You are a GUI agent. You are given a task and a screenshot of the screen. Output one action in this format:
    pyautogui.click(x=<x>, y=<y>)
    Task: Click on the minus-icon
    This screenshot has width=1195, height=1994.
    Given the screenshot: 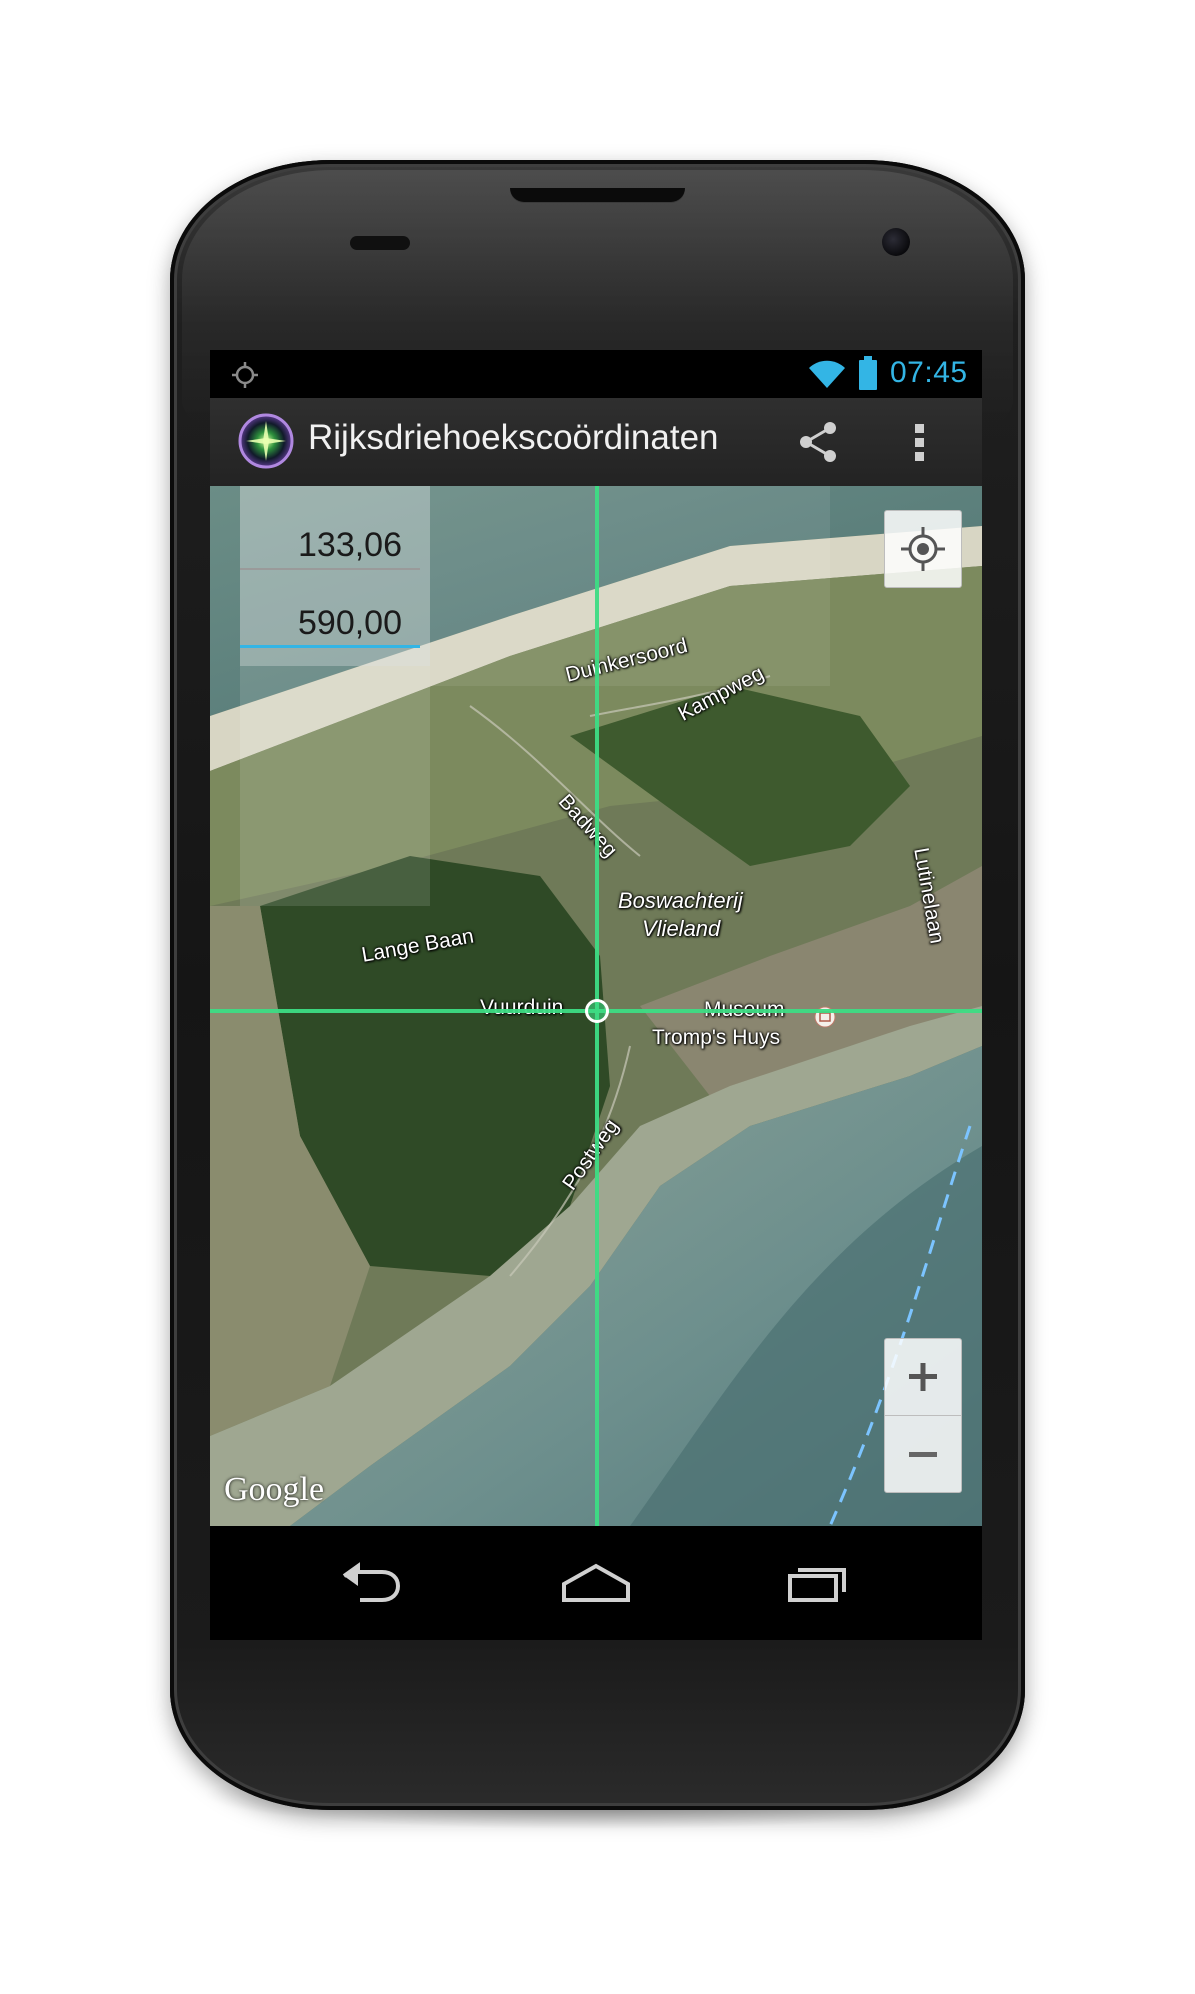 What is the action you would take?
    pyautogui.click(x=923, y=1454)
    